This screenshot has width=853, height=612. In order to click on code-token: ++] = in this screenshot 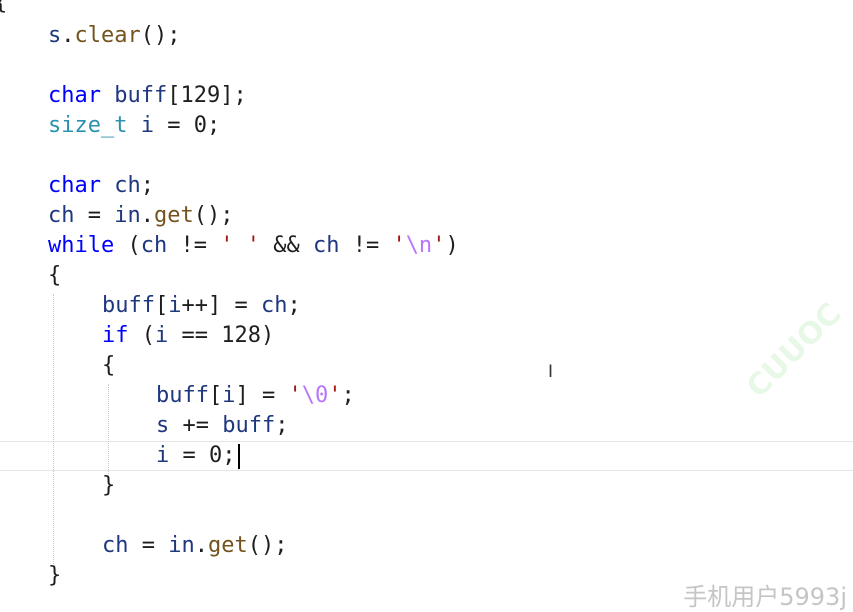, I will do `click(221, 305)`.